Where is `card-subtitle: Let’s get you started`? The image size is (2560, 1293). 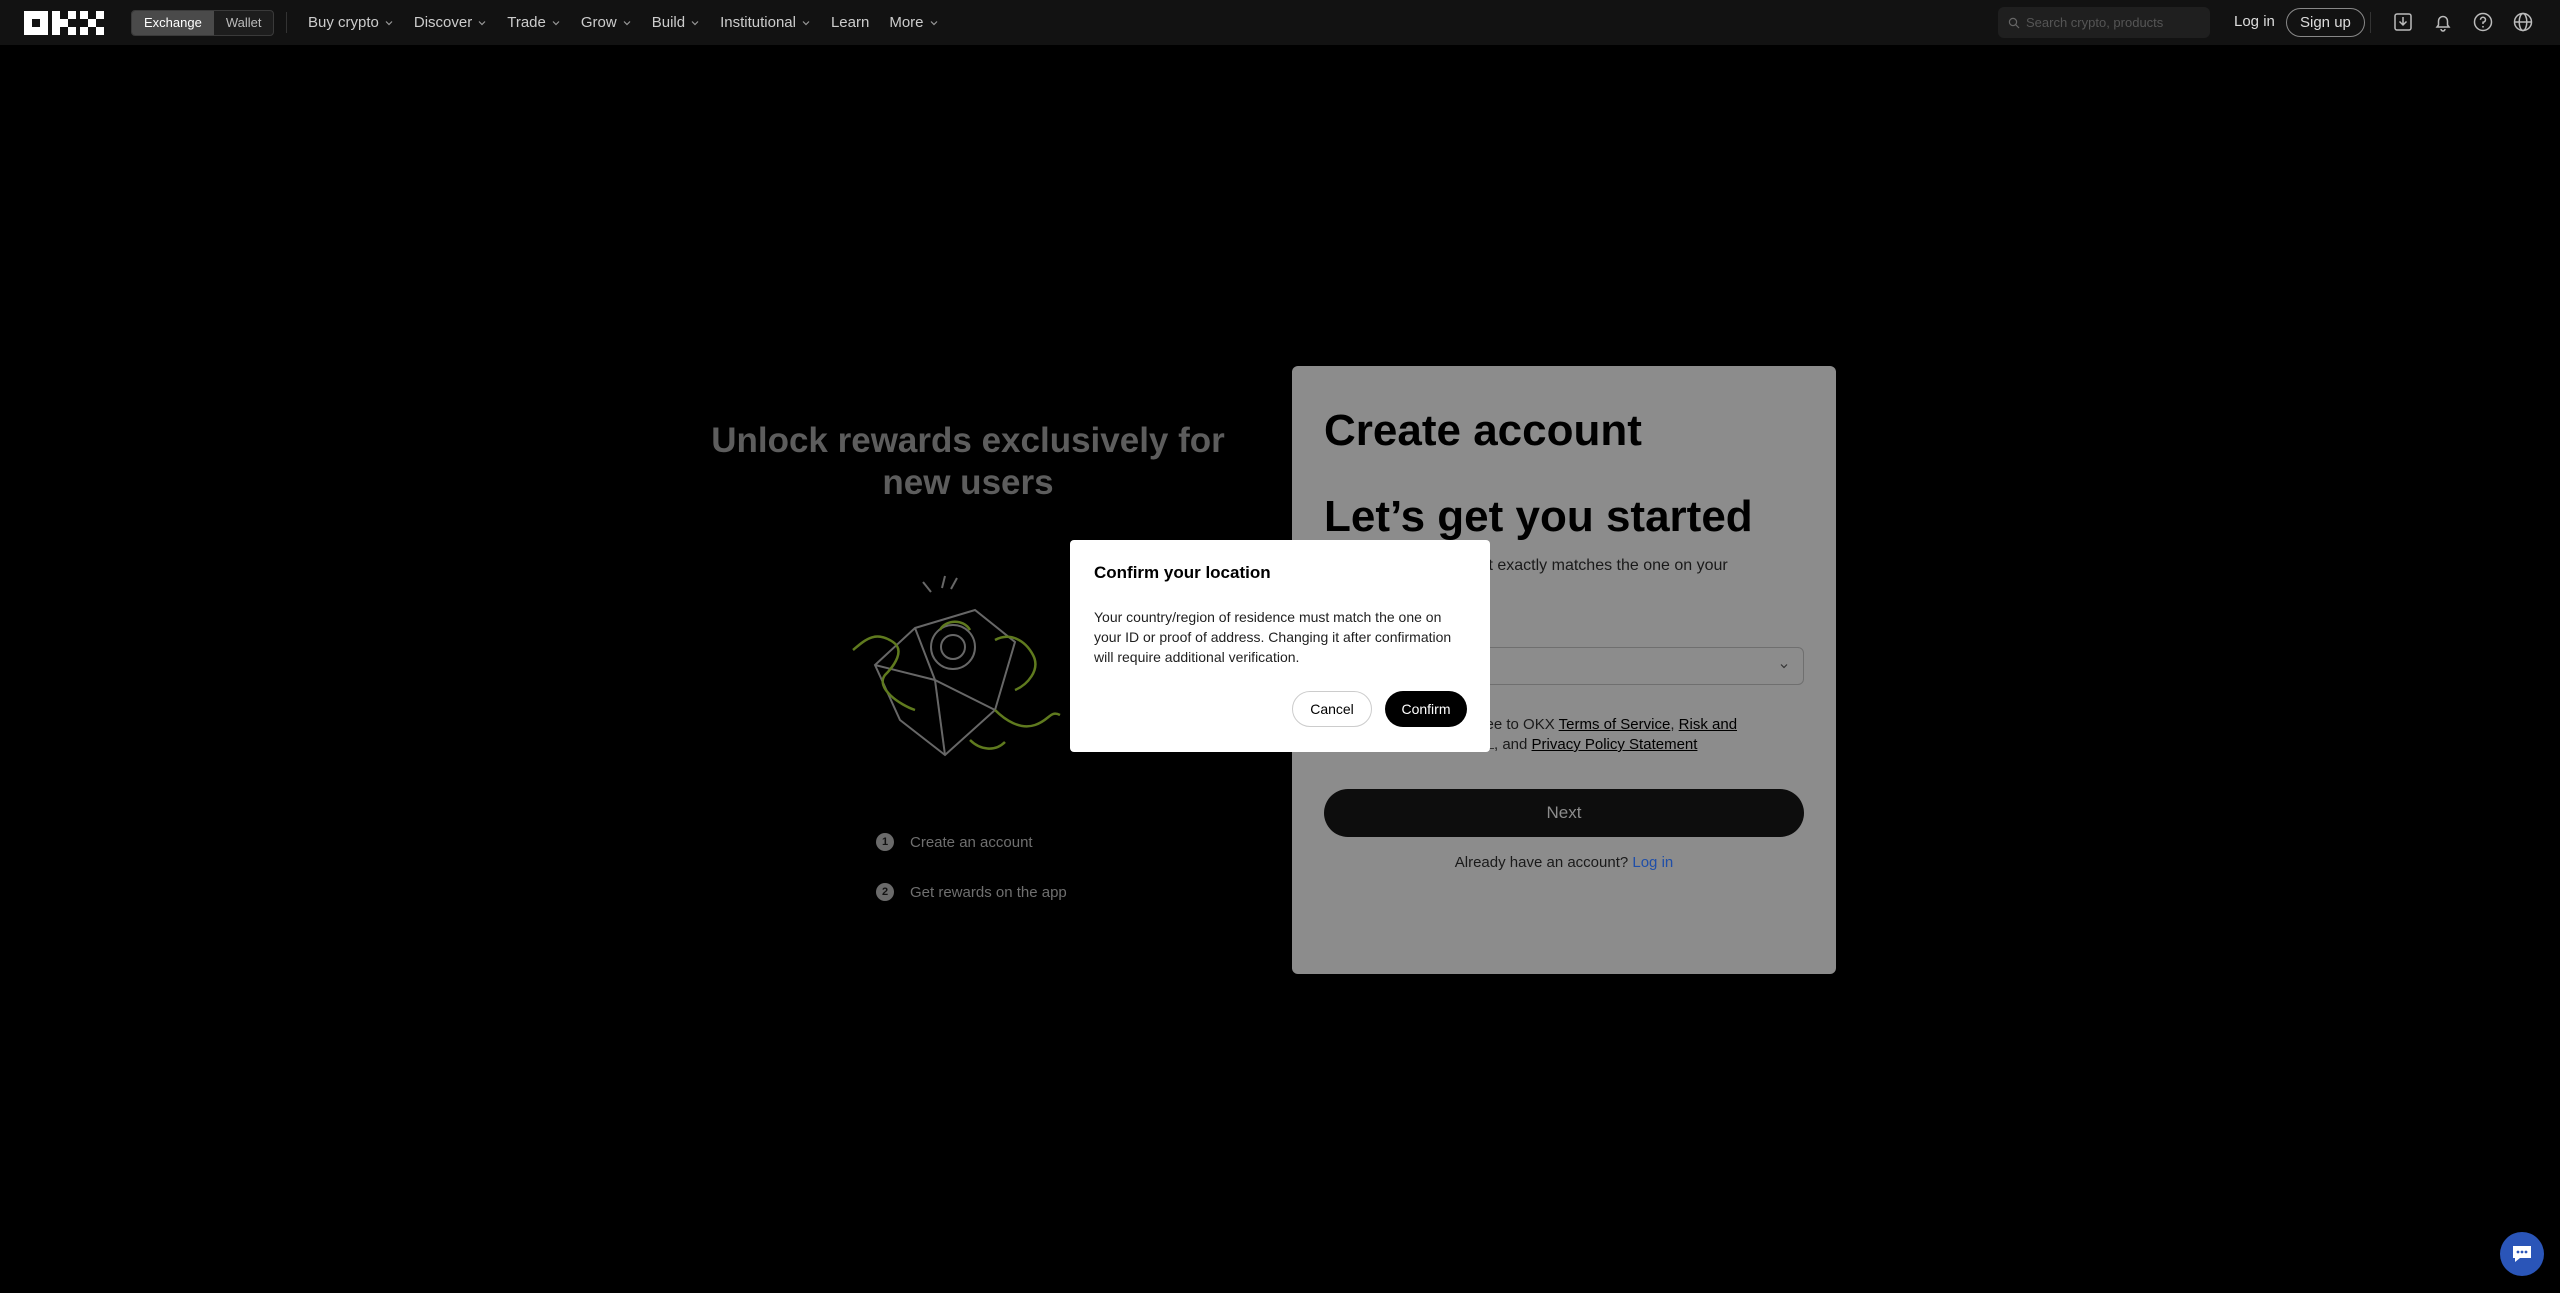
card-subtitle: Let’s get you started is located at coordinates (1538, 516).